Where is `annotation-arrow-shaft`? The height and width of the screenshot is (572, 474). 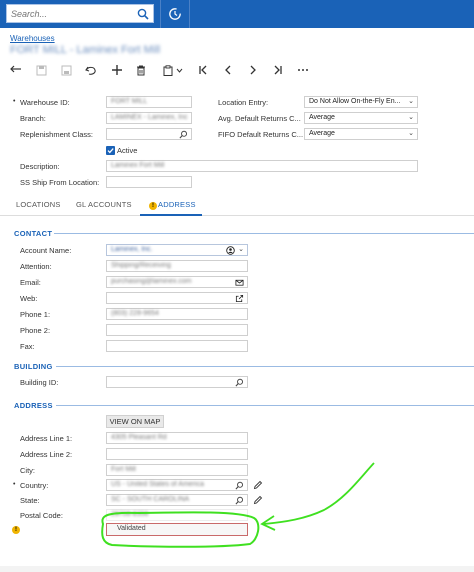
annotation-arrow-shaft is located at coordinates (319, 493).